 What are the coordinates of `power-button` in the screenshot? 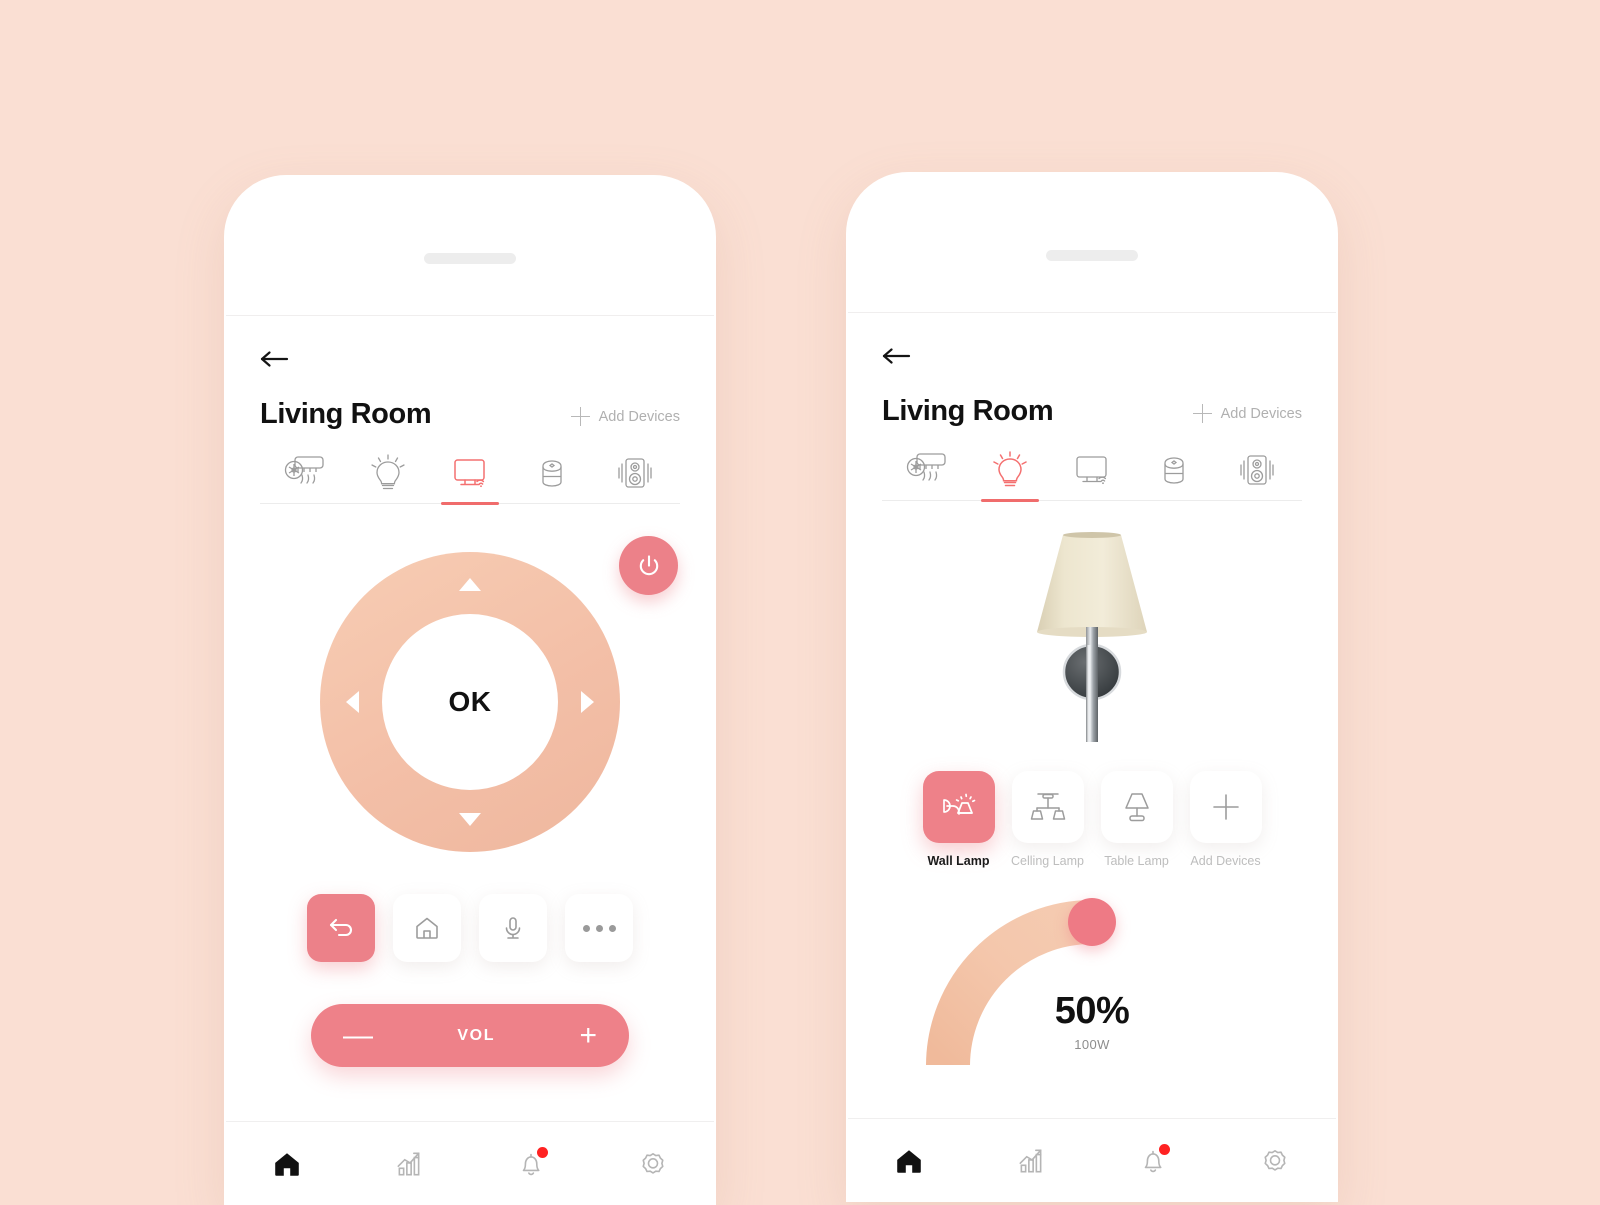 It's located at (648, 565).